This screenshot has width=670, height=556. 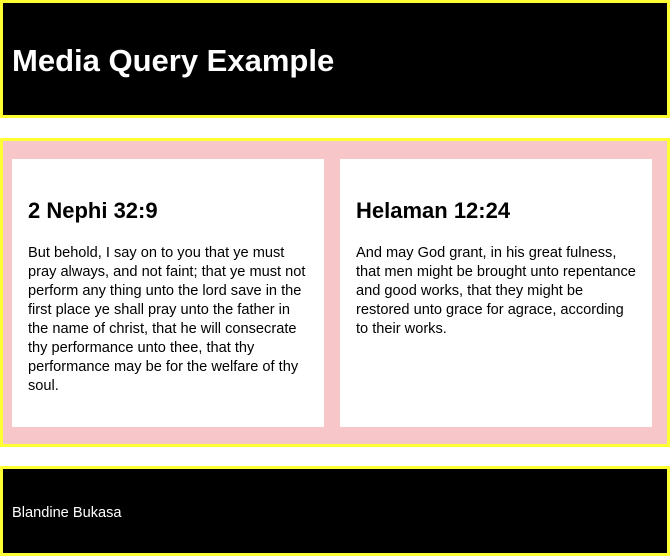 I want to click on page-title: Media Query Example, so click(x=173, y=60).